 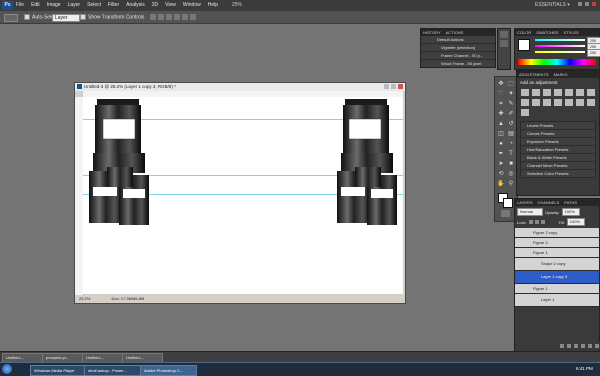 What do you see at coordinates (501, 144) in the screenshot?
I see `blur-tool-icon: ●` at bounding box center [501, 144].